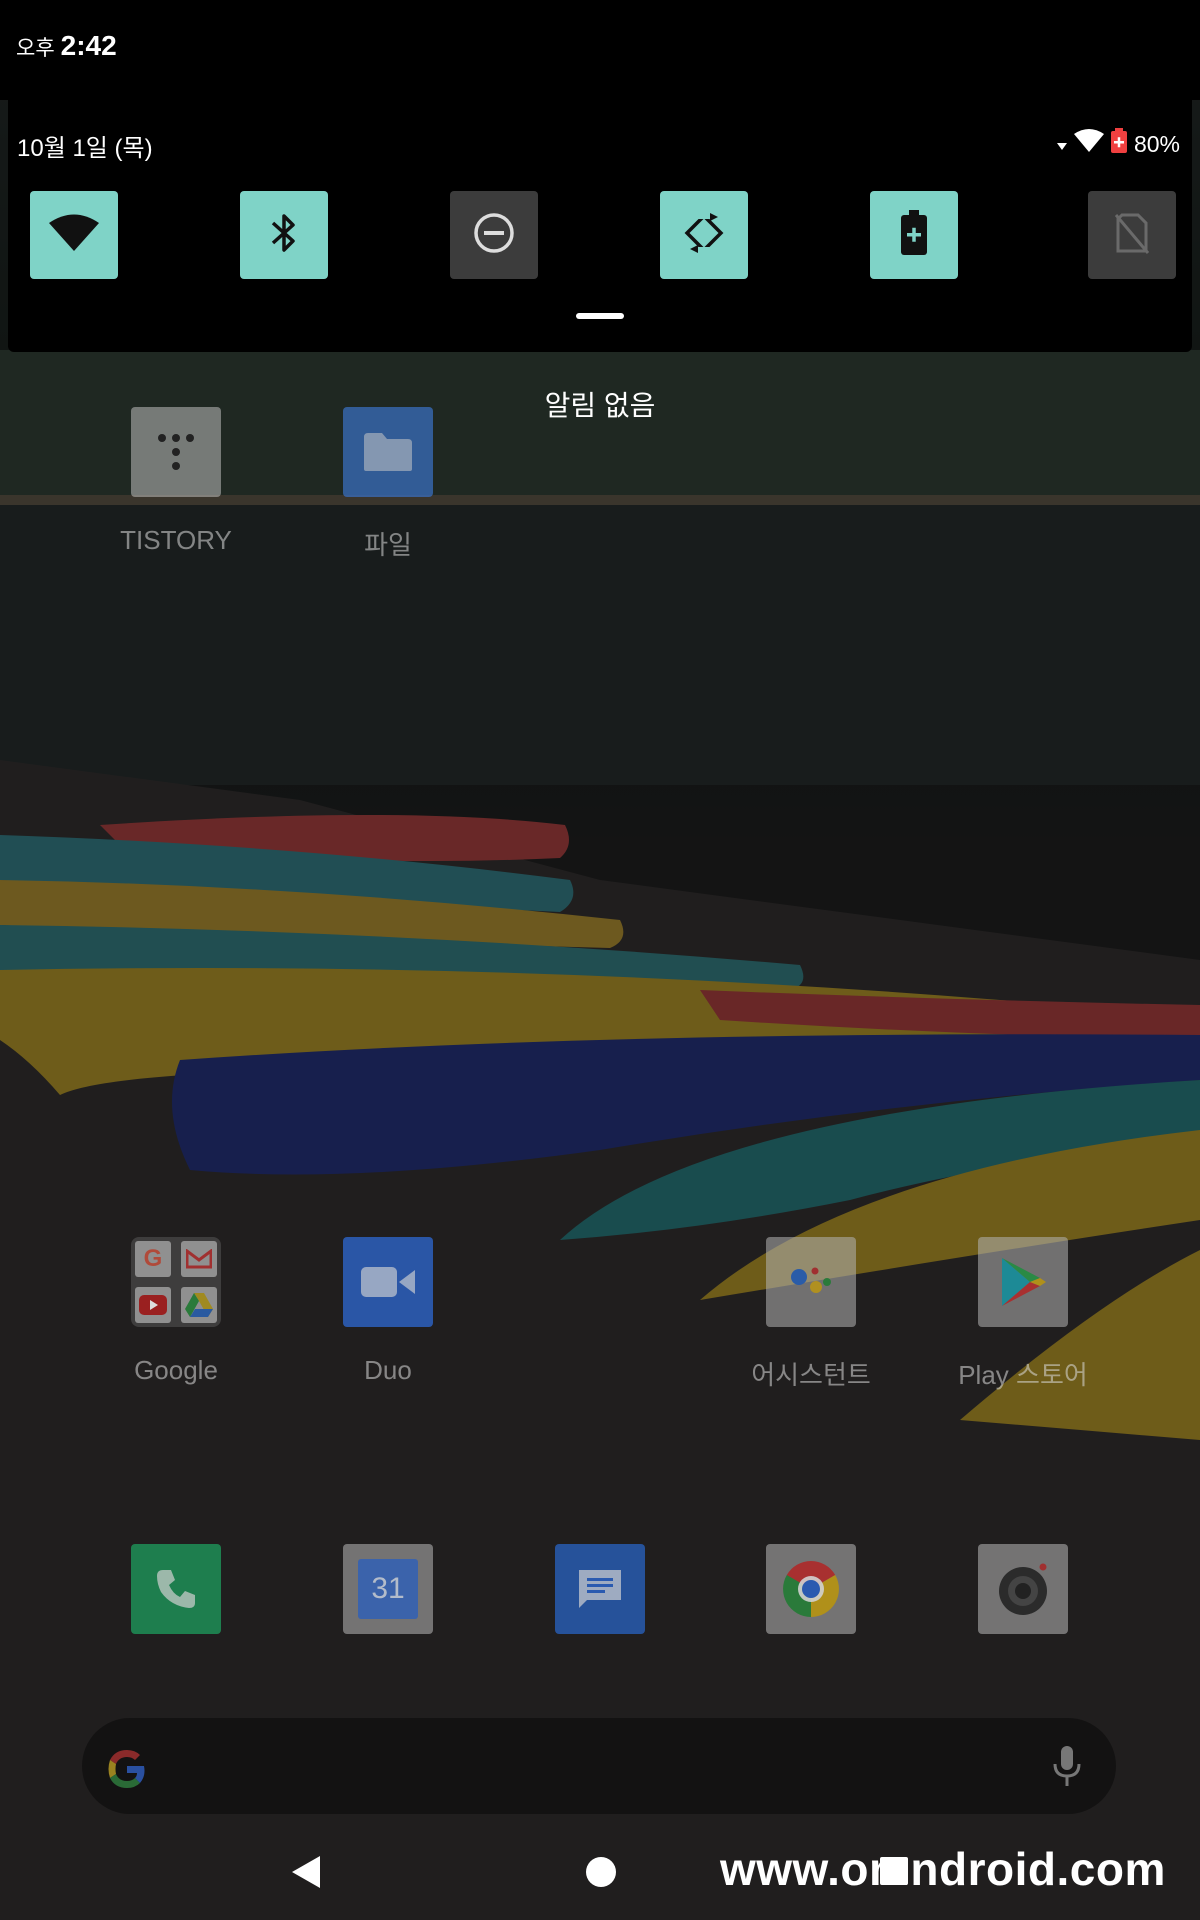 Image resolution: width=1200 pixels, height=1920 pixels. Describe the element at coordinates (176, 1370) in the screenshot. I see `app-label-google: Google` at that location.